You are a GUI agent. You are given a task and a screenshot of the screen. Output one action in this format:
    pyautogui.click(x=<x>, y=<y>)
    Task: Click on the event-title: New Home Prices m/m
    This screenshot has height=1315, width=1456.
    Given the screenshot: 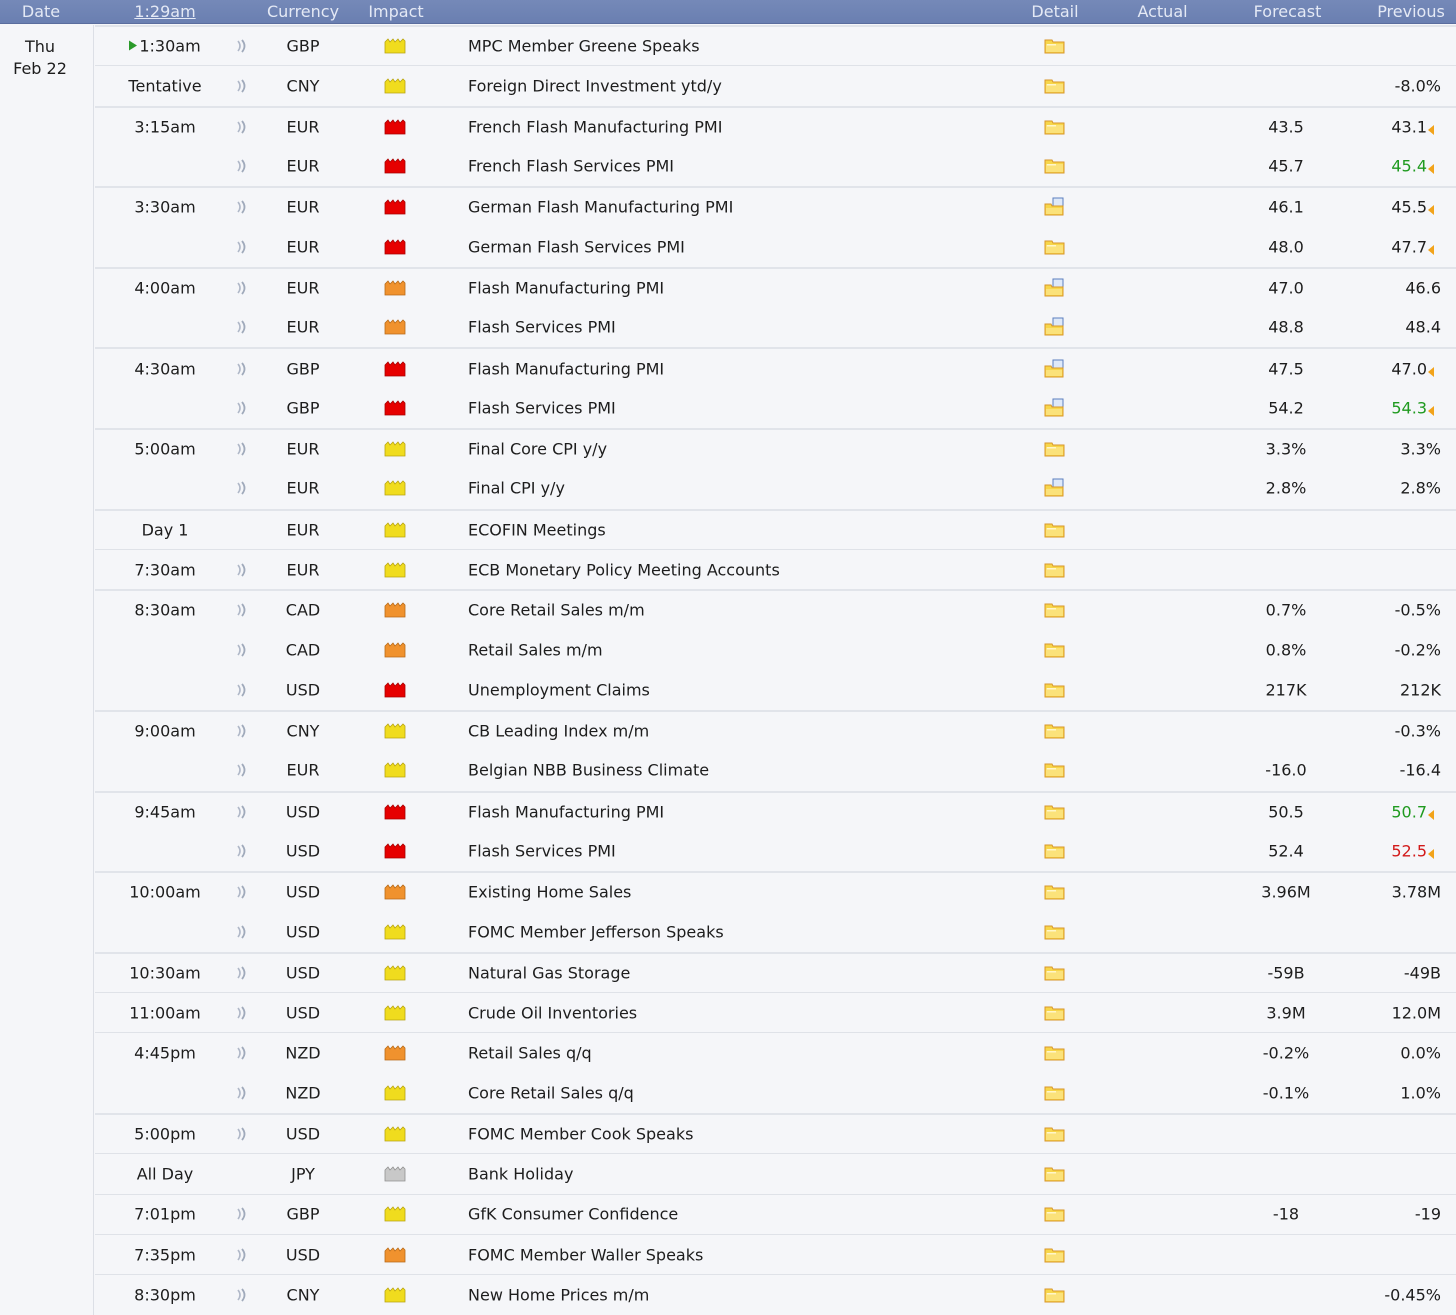 What is the action you would take?
    pyautogui.click(x=558, y=1294)
    